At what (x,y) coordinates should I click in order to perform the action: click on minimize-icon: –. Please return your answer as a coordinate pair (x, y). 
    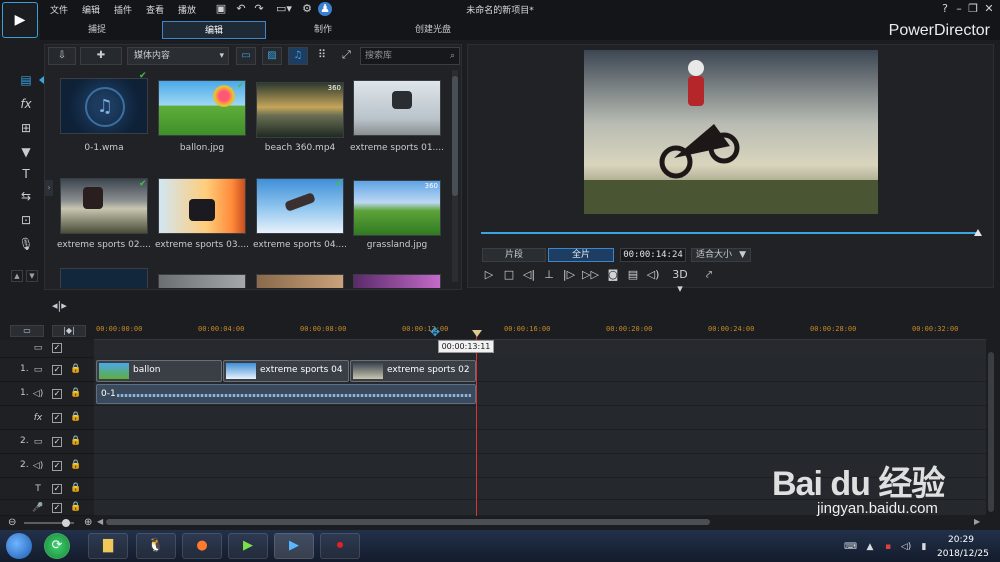
    Looking at the image, I should click on (959, 9).